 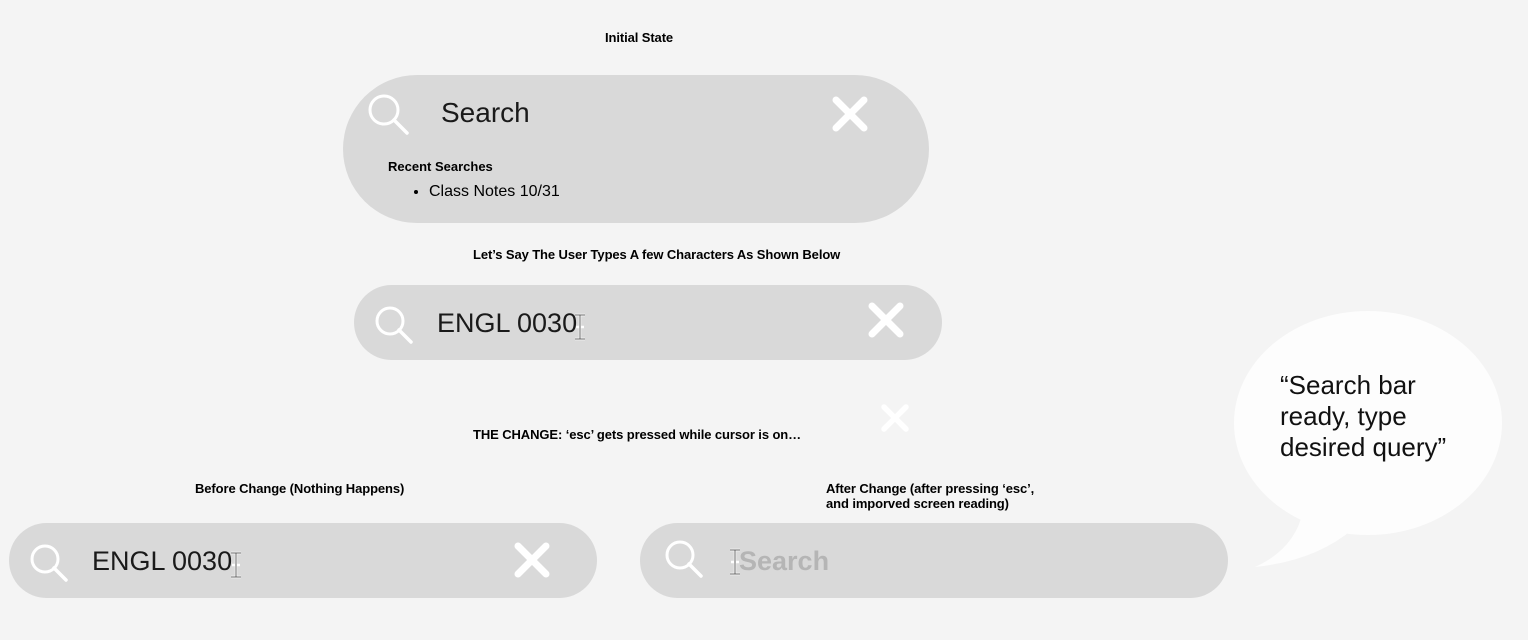 What do you see at coordinates (930, 488) in the screenshot?
I see `after-change-caption-line1: After Change (after pressing ‘esc’,` at bounding box center [930, 488].